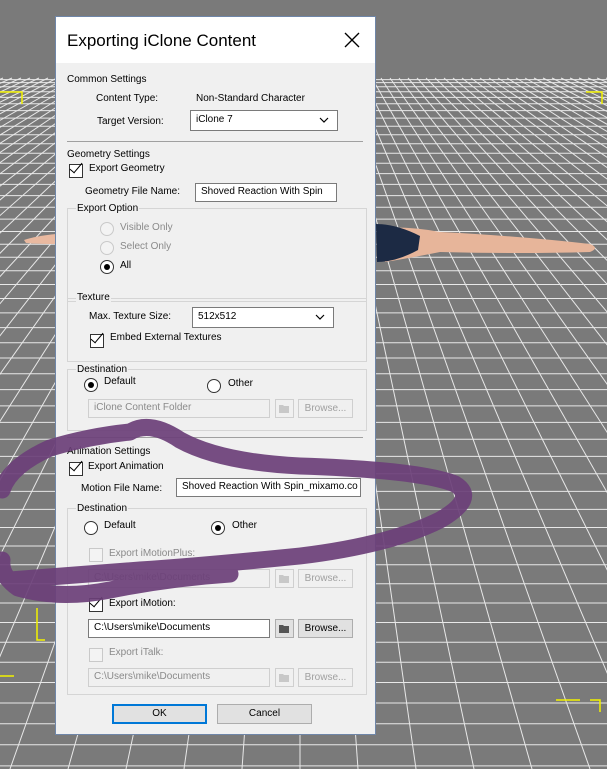 The height and width of the screenshot is (769, 607). Describe the element at coordinates (166, 337) in the screenshot. I see `embed-textures-label: Embed External Textures` at that location.